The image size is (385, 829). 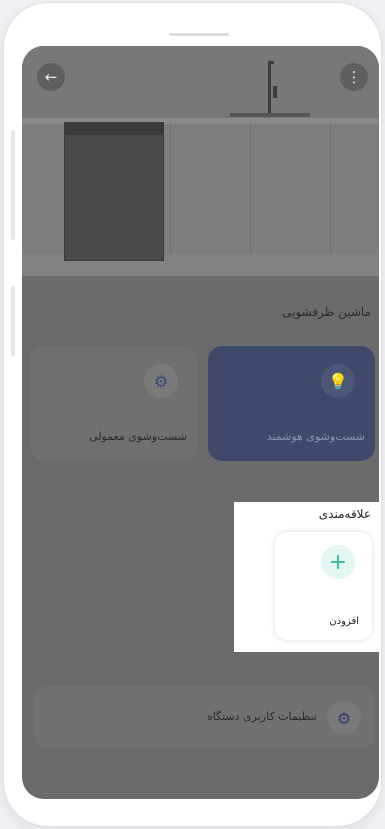 I want to click on faucet, so click(x=269, y=87).